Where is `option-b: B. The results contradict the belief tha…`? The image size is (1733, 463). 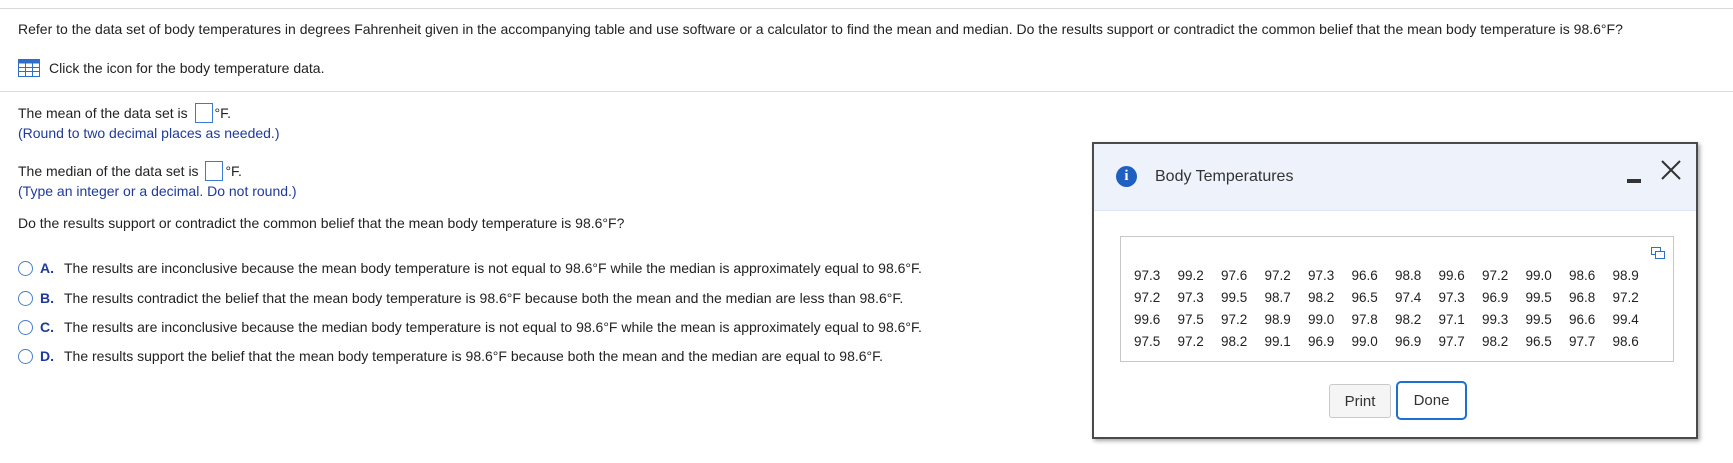
option-b: B. The results contradict the belief tha… is located at coordinates (460, 298).